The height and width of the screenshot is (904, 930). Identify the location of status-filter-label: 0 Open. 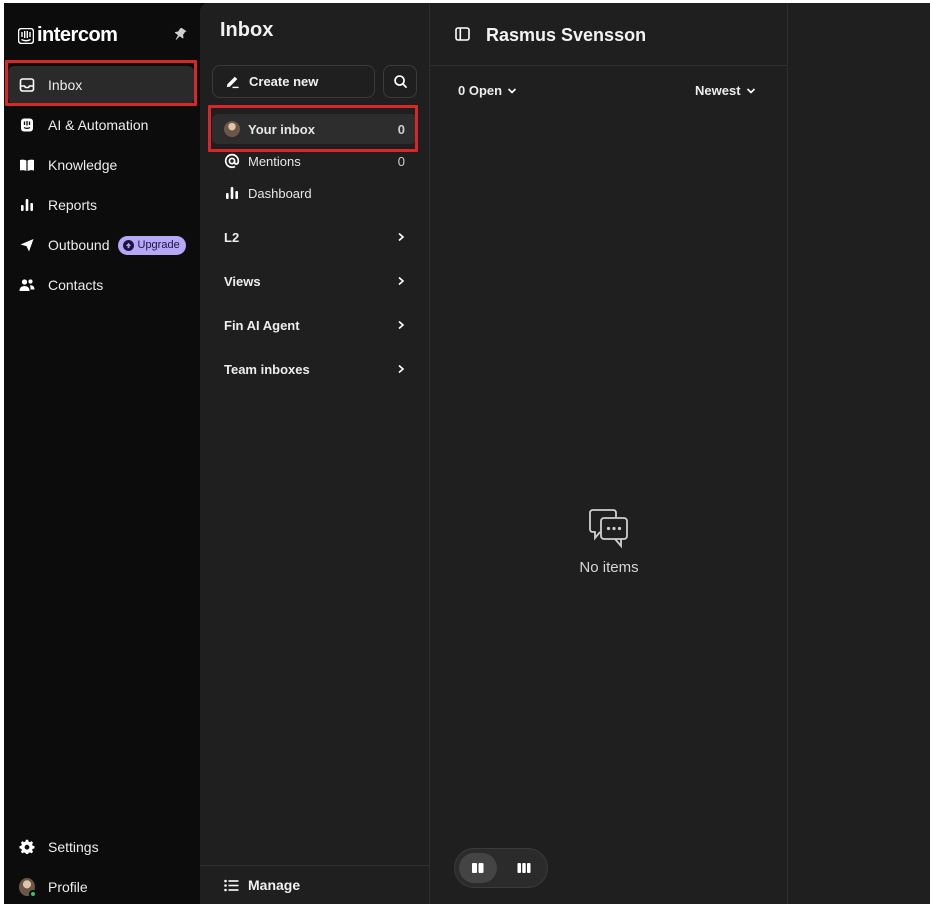
(480, 90).